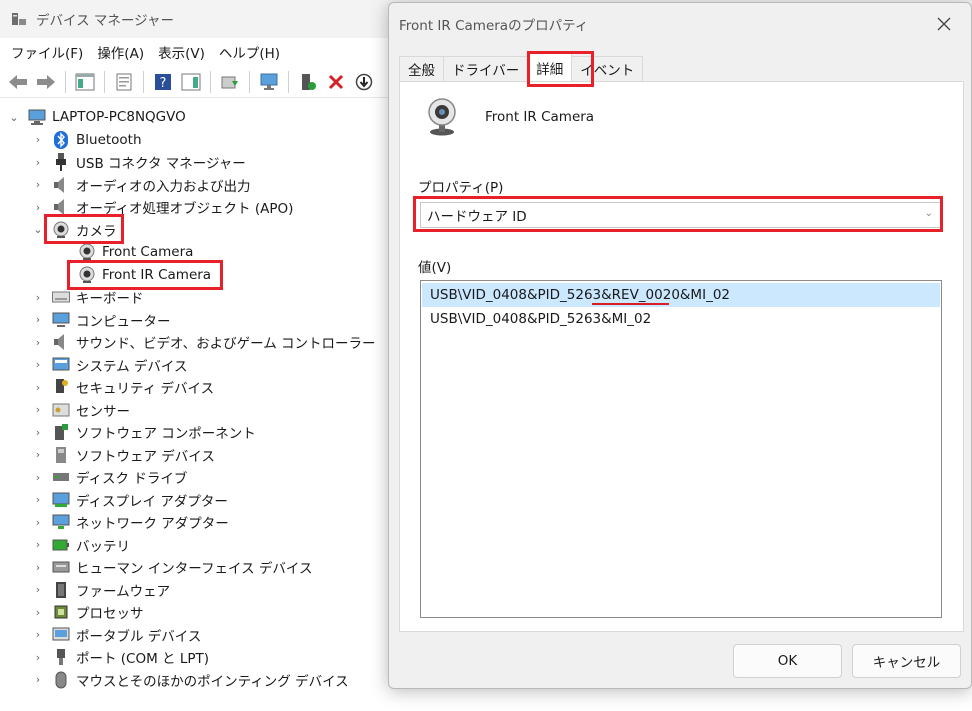 This screenshot has width=972, height=711. What do you see at coordinates (61, 567) in the screenshot?
I see `hid-icon` at bounding box center [61, 567].